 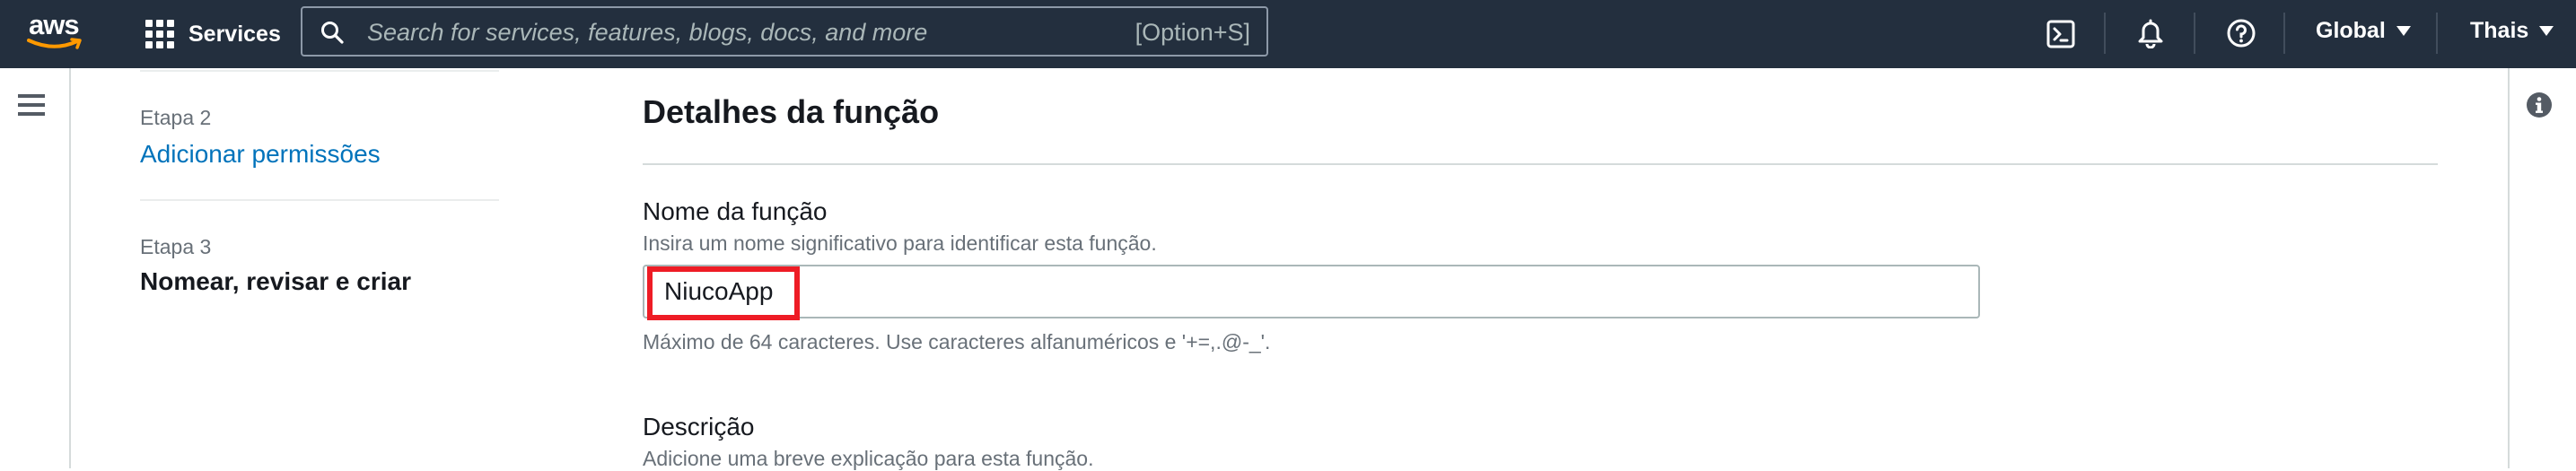 I want to click on info-icon, so click(x=2539, y=105).